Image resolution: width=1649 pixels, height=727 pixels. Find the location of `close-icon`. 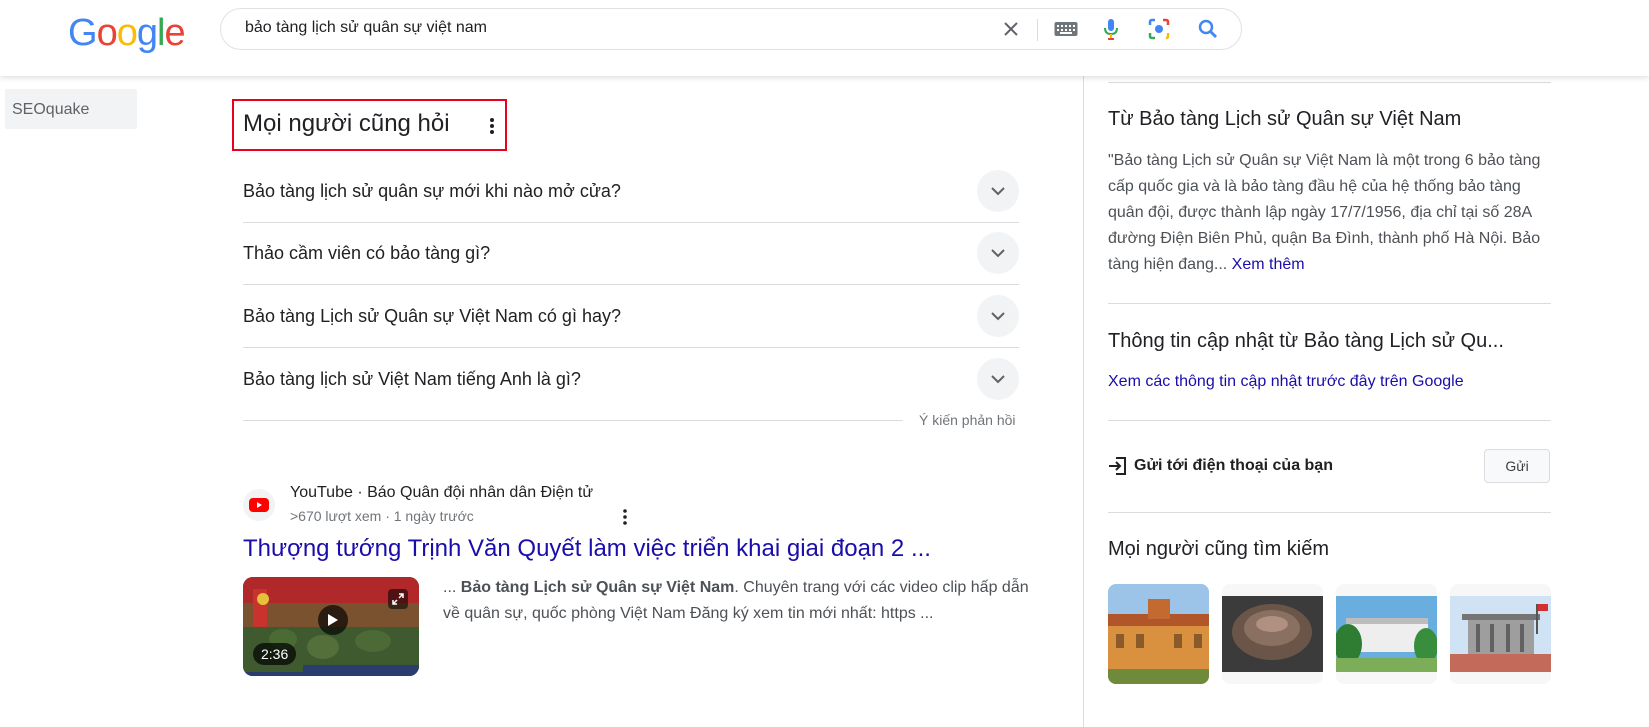

close-icon is located at coordinates (1011, 29).